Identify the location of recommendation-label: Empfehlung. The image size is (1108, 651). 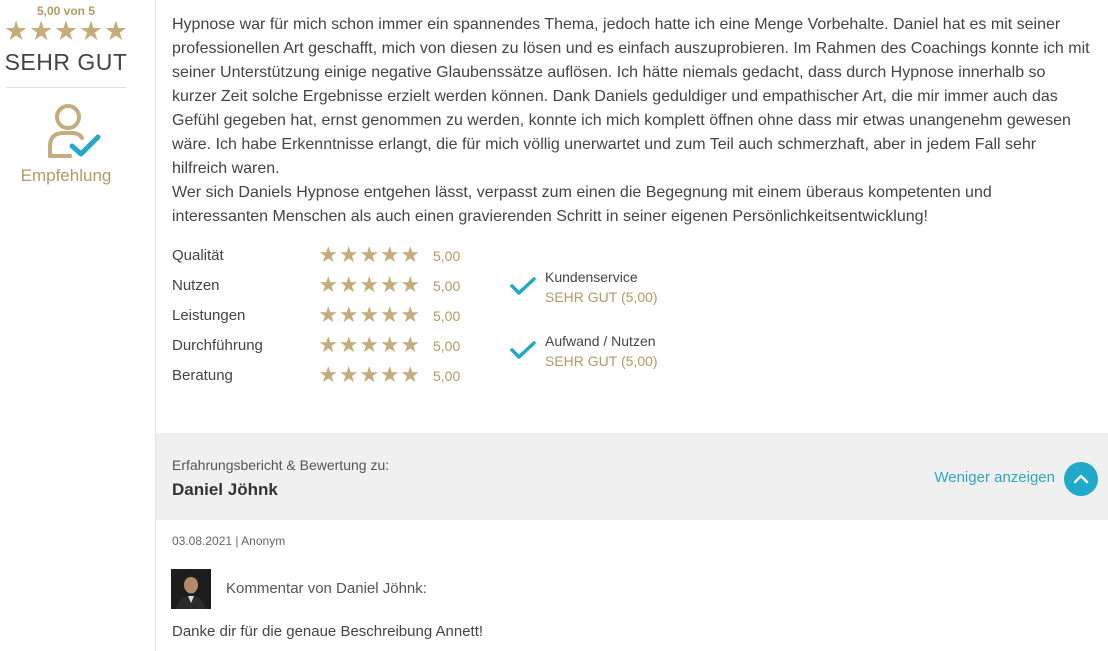
(66, 175).